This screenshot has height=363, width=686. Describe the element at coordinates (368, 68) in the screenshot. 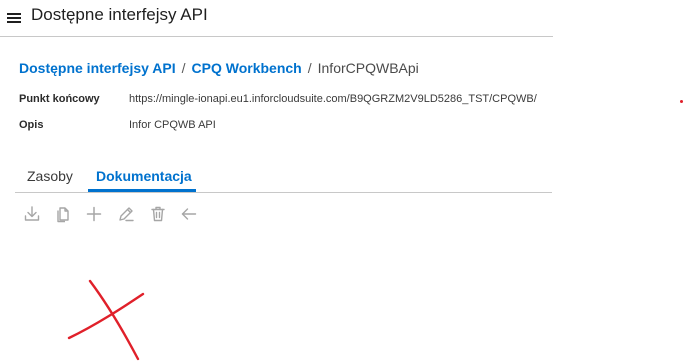

I see `breadcrumb-current: InforCPQWBApi` at that location.